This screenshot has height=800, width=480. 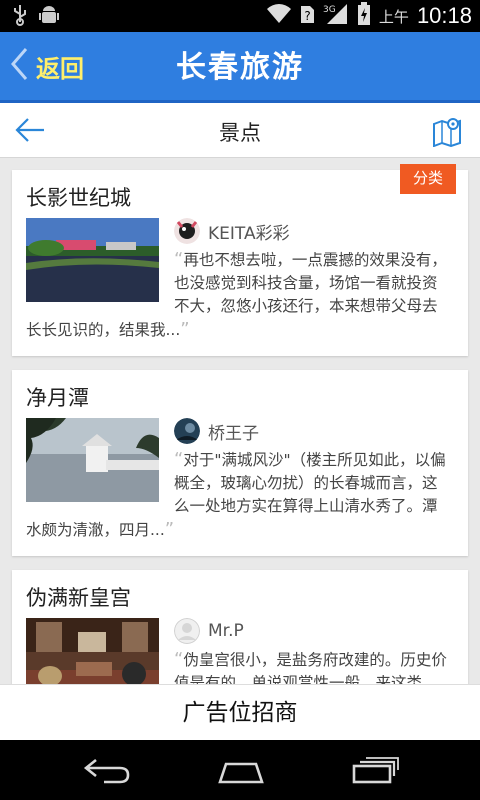 I want to click on time-ampm: 上午, so click(x=393, y=17).